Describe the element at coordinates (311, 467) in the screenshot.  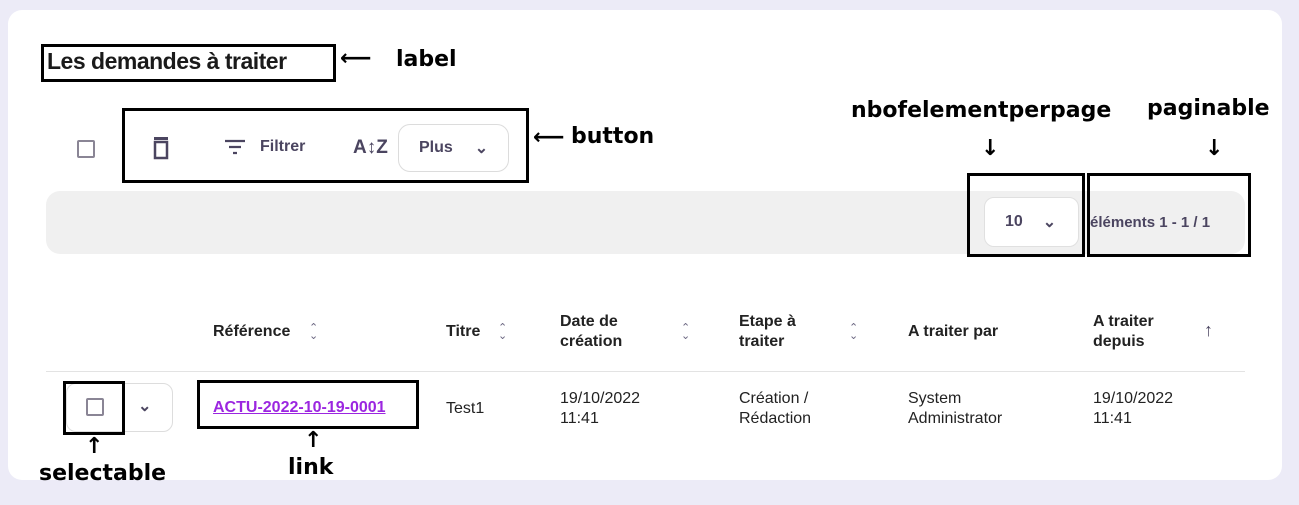
I see `annotation-link: link` at that location.